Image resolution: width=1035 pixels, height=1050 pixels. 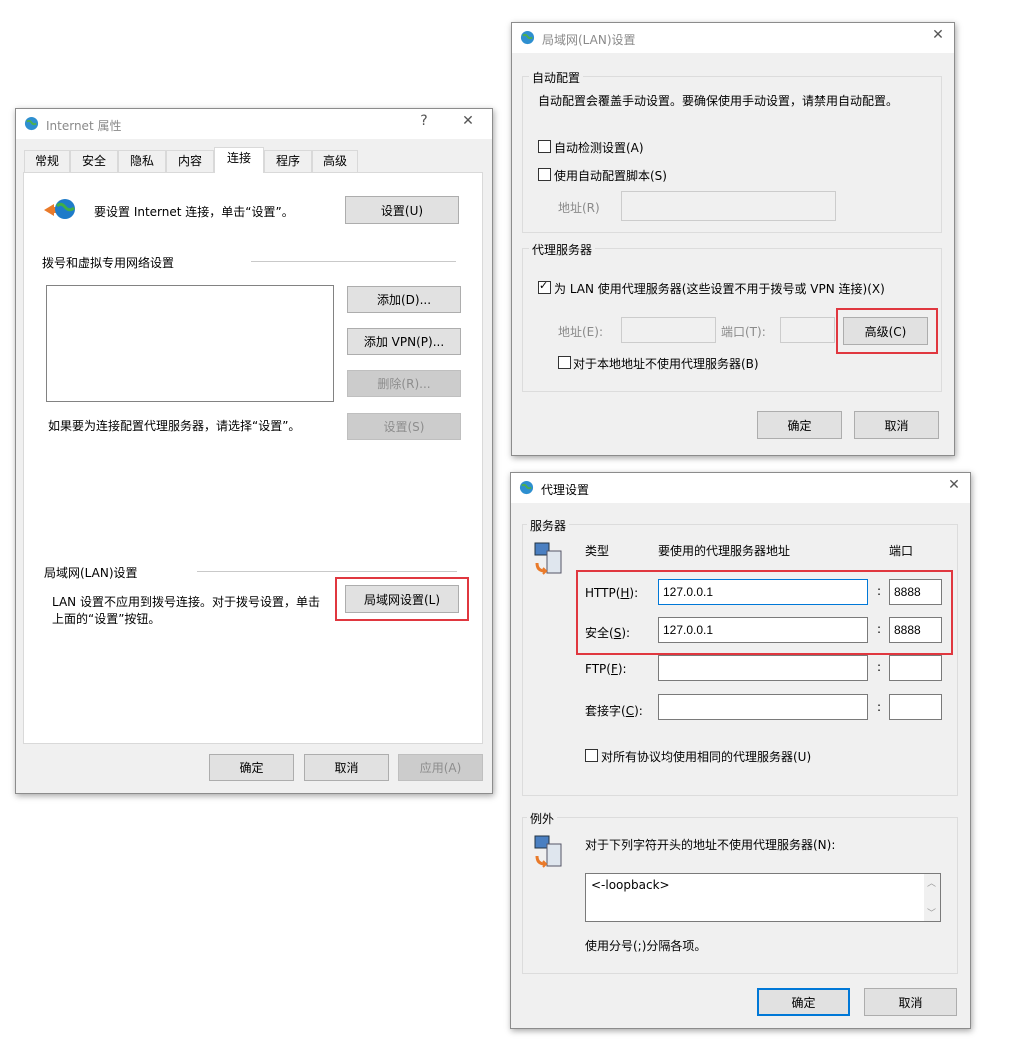 I want to click on socks-port-input, so click(x=915, y=707).